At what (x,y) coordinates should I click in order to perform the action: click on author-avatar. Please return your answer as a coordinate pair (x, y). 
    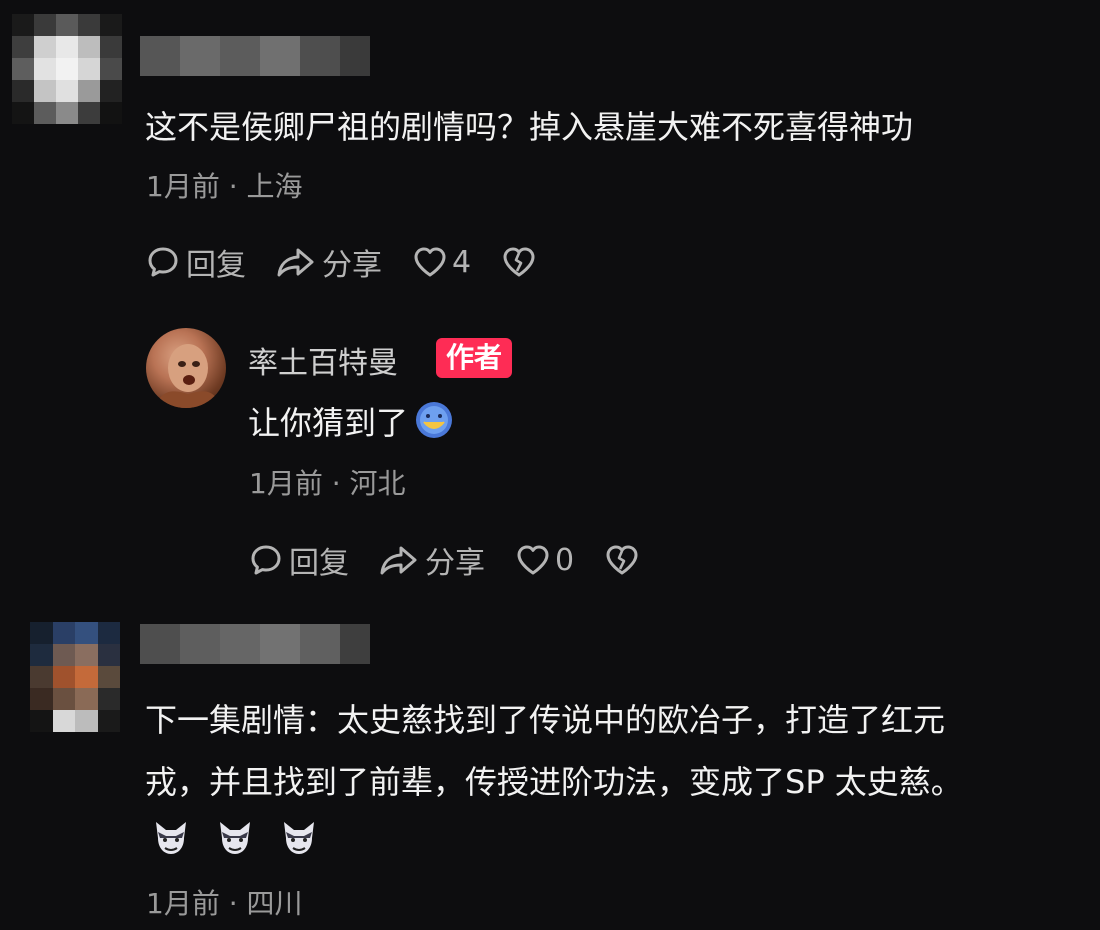
    Looking at the image, I should click on (186, 368).